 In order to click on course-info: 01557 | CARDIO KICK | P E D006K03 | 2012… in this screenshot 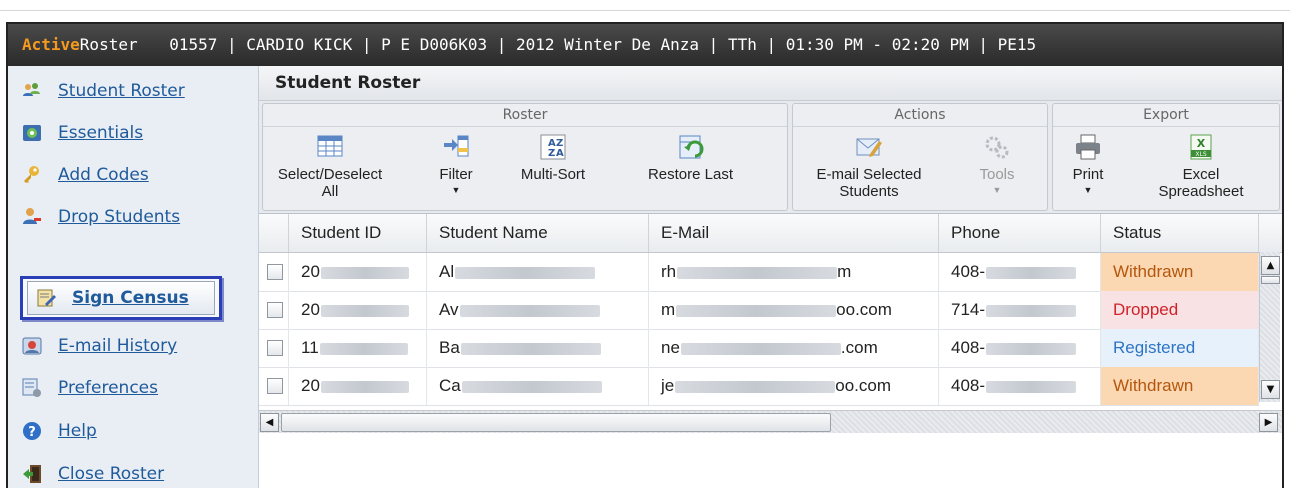, I will do `click(603, 44)`.